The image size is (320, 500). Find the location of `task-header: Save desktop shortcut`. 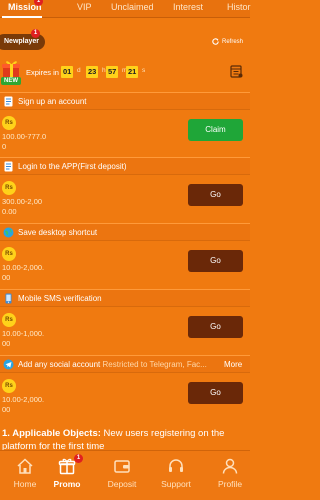

task-header: Save desktop shortcut is located at coordinates (125, 232).